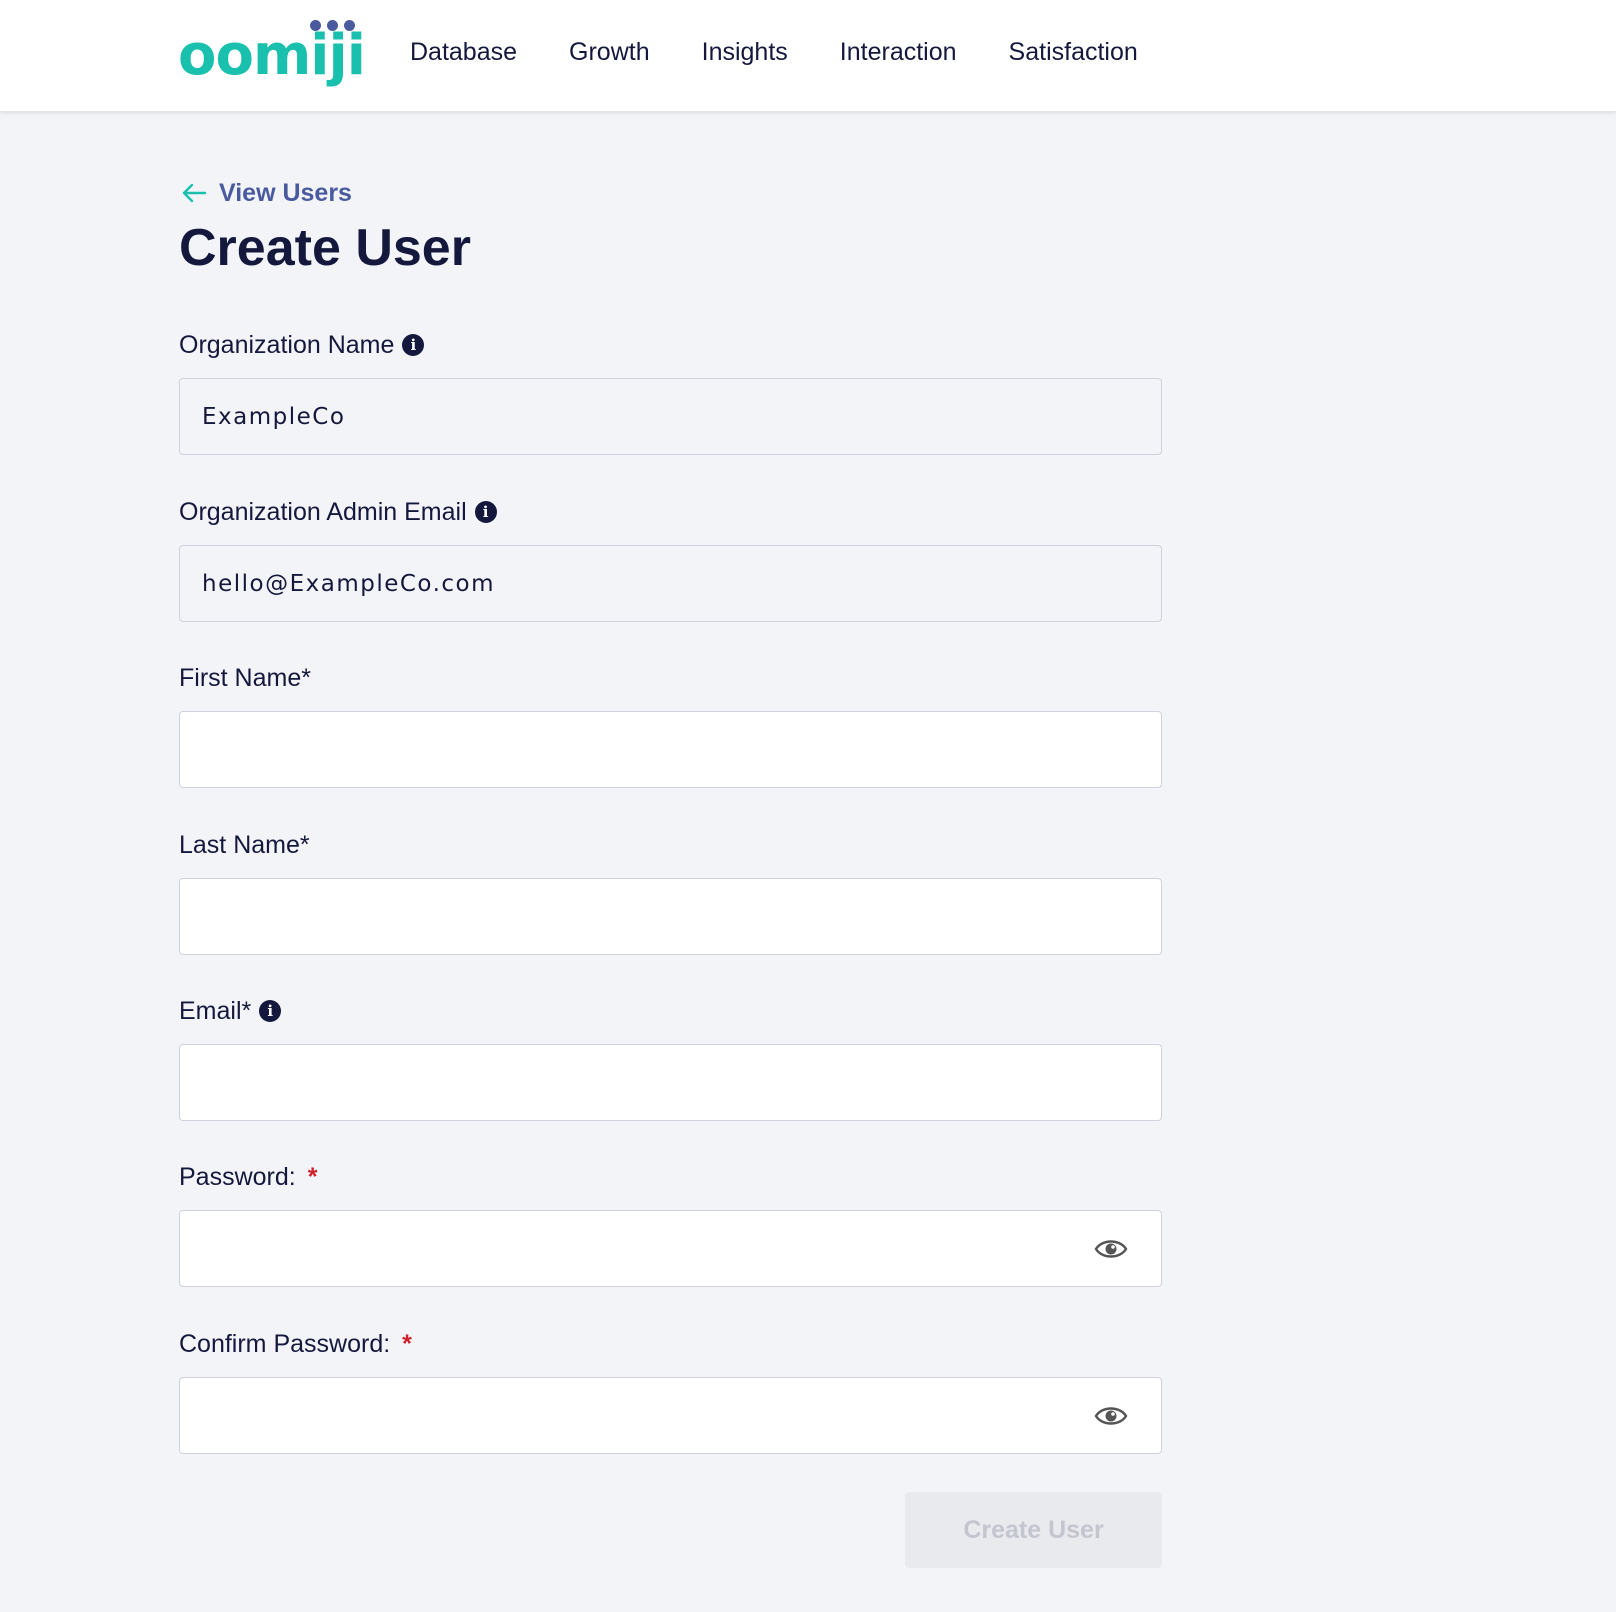 The image size is (1616, 1612). I want to click on org-name-field: Organization Name i ExampleCo, so click(670, 391).